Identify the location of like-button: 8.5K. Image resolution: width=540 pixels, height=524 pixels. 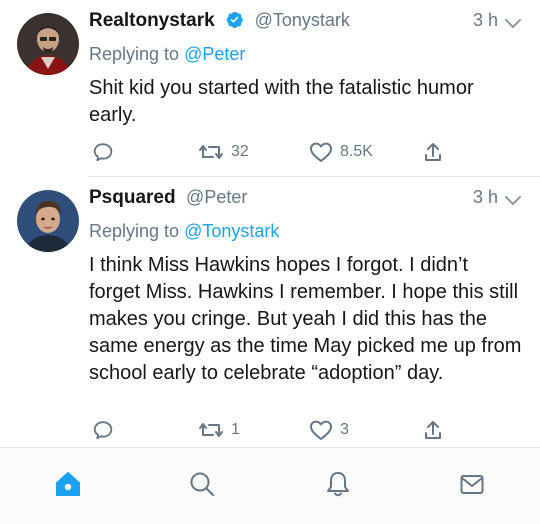
(341, 152).